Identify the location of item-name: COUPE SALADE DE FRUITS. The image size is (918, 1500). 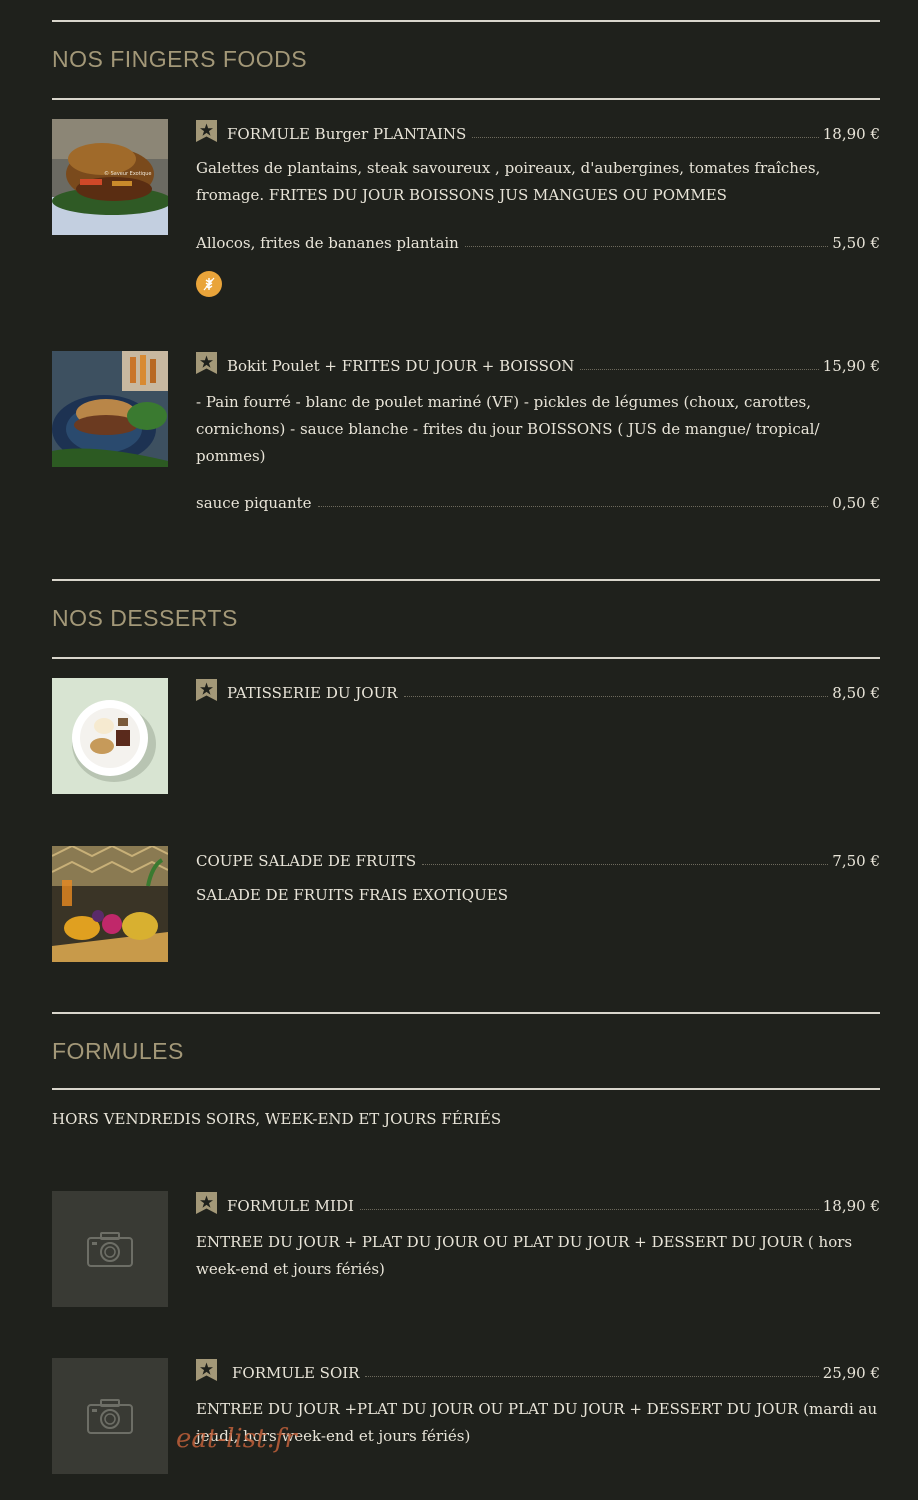
(306, 861).